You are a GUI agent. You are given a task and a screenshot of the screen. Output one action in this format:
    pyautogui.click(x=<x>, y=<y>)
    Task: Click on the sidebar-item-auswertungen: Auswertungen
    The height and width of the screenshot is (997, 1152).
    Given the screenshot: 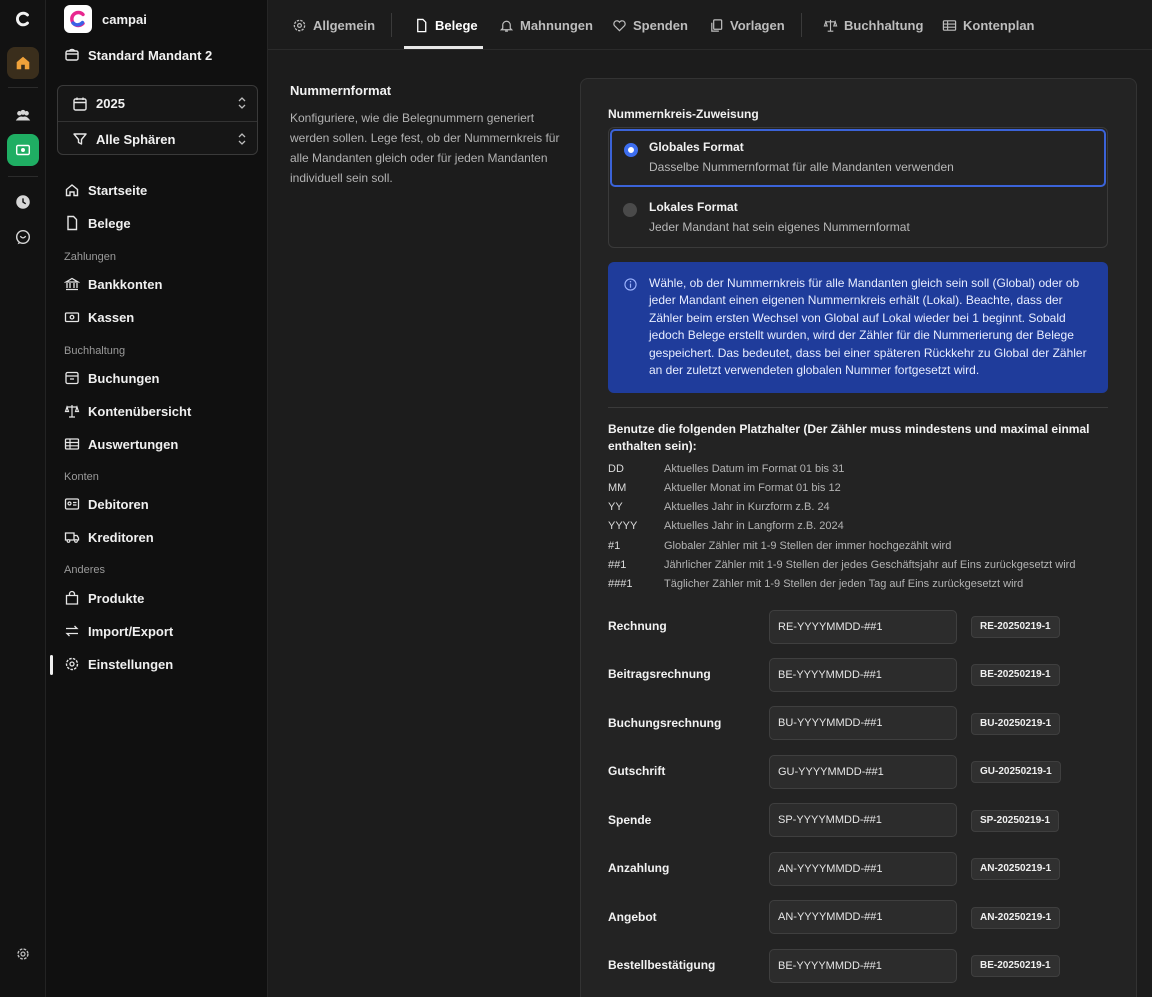 What is the action you would take?
    pyautogui.click(x=121, y=444)
    